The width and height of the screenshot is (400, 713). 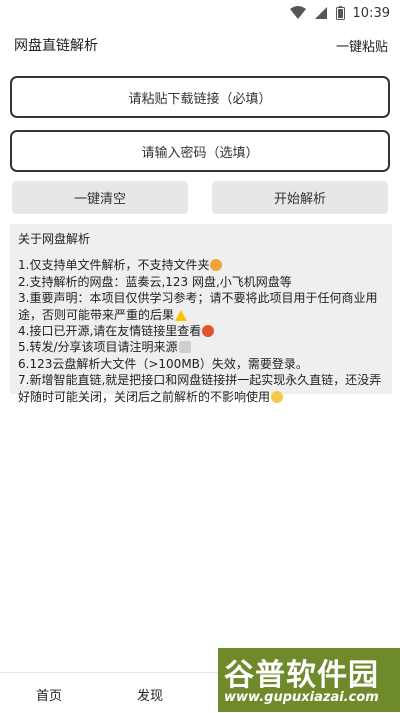 What do you see at coordinates (340, 13) in the screenshot?
I see `battery-icon` at bounding box center [340, 13].